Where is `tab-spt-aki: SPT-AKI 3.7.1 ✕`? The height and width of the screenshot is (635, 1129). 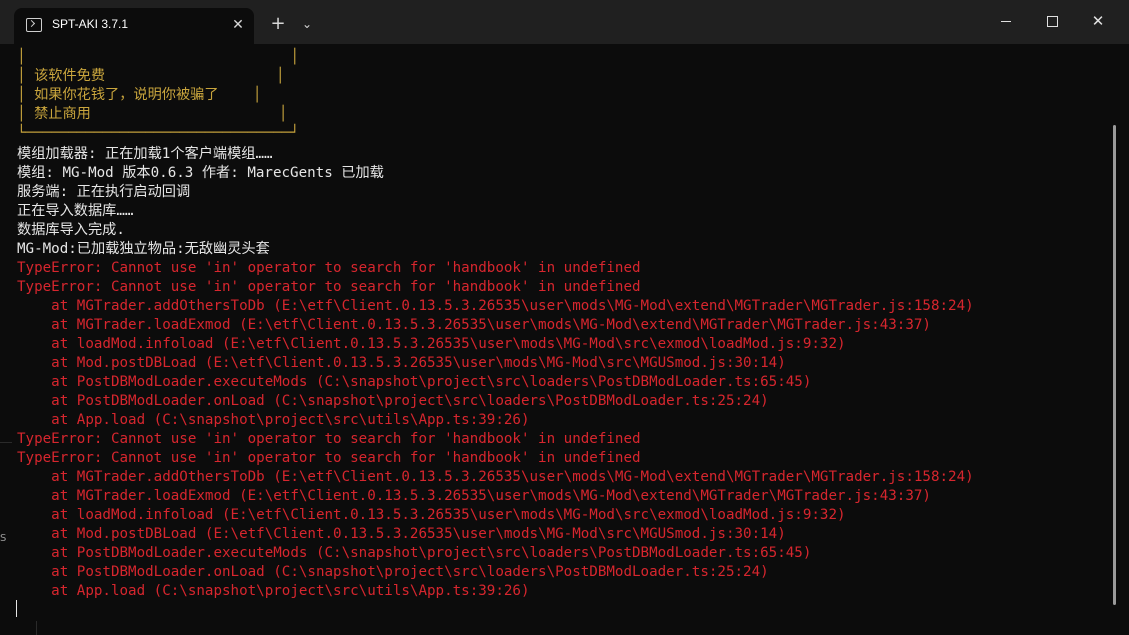 tab-spt-aki: SPT-AKI 3.7.1 ✕ is located at coordinates (134, 26).